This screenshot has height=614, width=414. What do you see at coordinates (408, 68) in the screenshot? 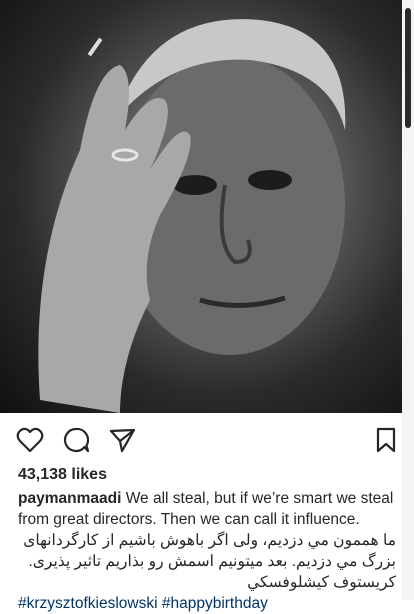
I see `scrollbar-thumb` at bounding box center [408, 68].